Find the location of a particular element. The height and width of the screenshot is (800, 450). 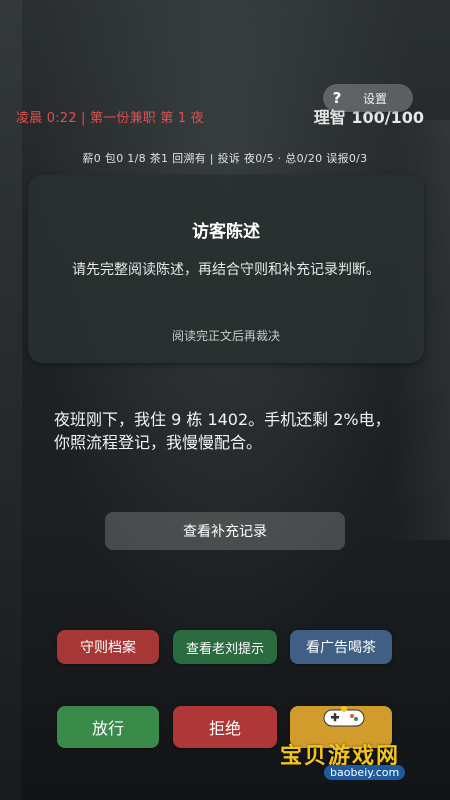

settings-button: 设置 is located at coordinates (369, 98).